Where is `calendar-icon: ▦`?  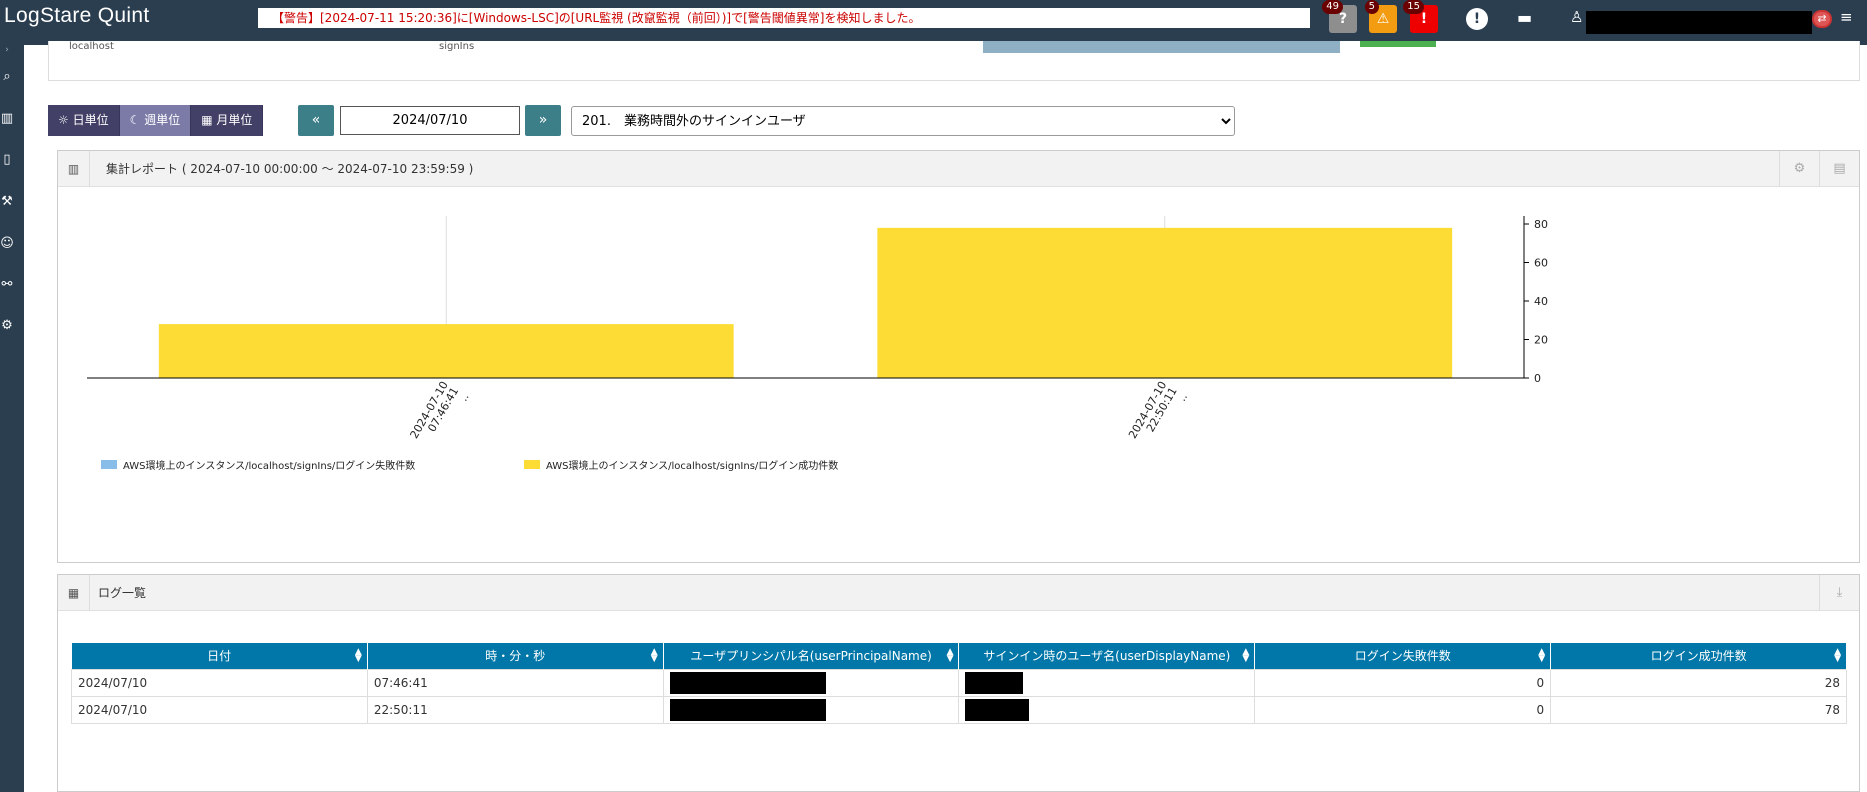
calendar-icon: ▦ is located at coordinates (207, 120).